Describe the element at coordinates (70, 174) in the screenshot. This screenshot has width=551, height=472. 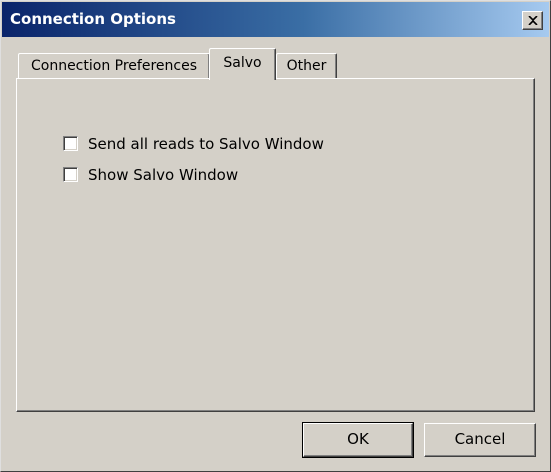
I see `show-salvo-window-checkbox` at that location.